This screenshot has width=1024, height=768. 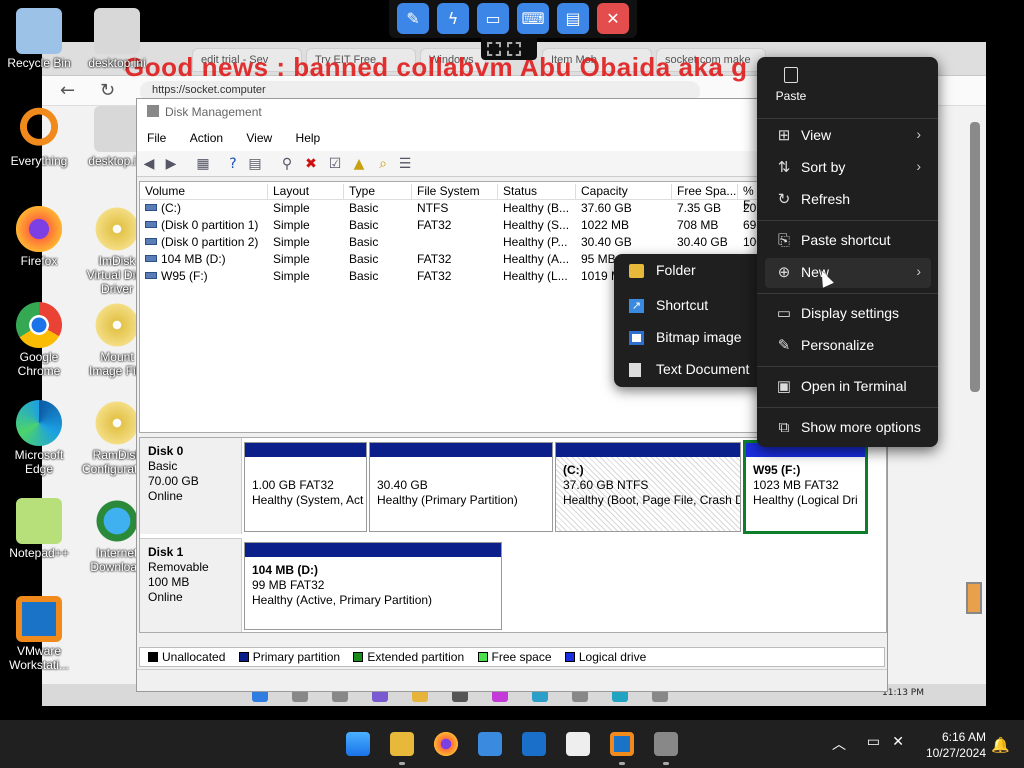 What do you see at coordinates (39, 529) in the screenshot?
I see `desktop-icon-notepadpp: Notepad++` at bounding box center [39, 529].